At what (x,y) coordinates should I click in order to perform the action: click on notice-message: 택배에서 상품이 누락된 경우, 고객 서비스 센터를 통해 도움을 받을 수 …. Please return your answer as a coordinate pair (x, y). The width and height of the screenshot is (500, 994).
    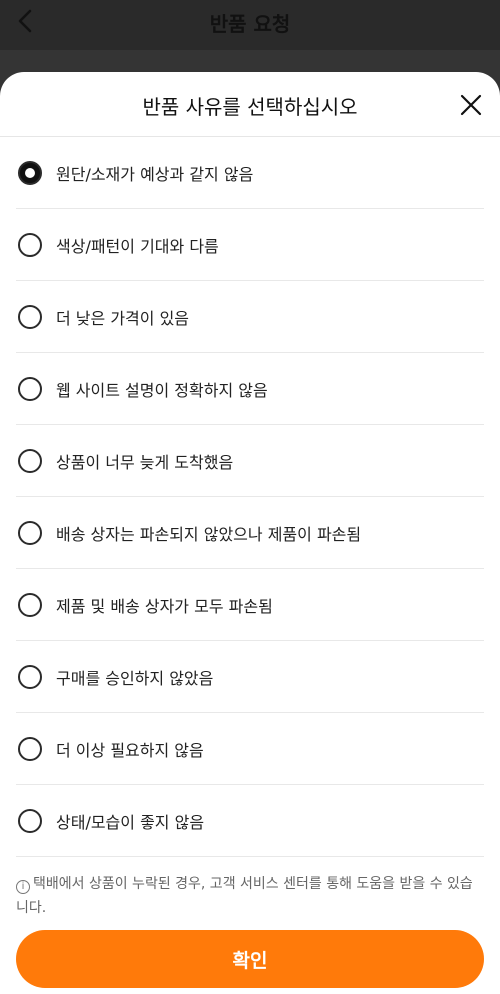
    Looking at the image, I should click on (244, 896).